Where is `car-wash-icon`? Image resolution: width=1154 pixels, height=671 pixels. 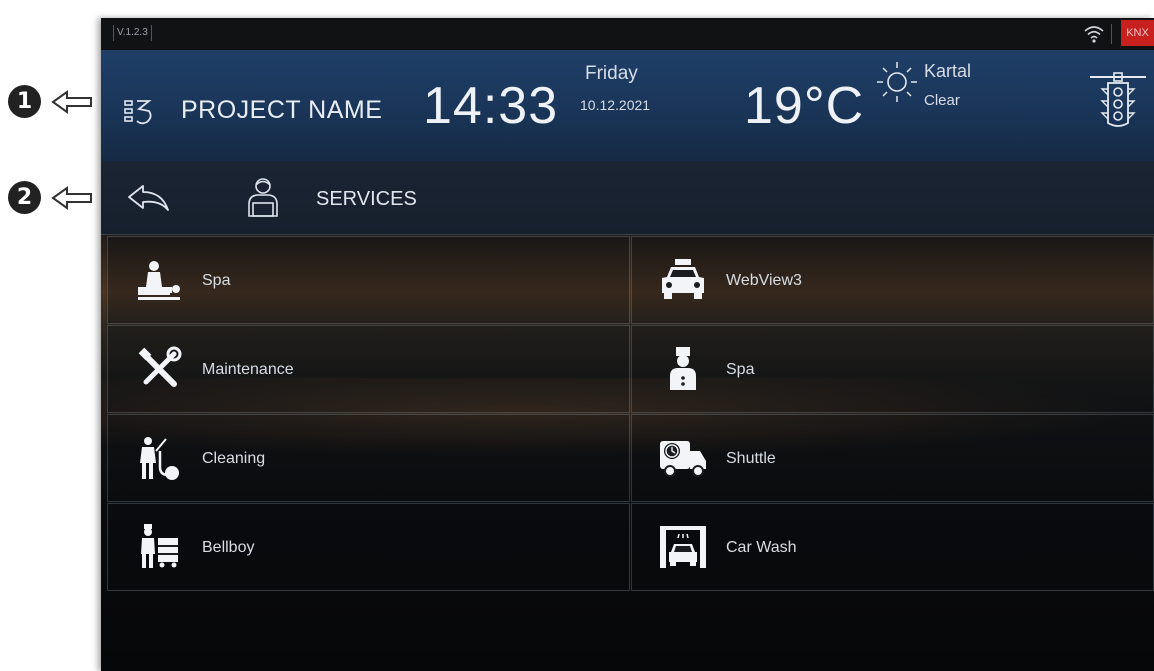 car-wash-icon is located at coordinates (683, 547).